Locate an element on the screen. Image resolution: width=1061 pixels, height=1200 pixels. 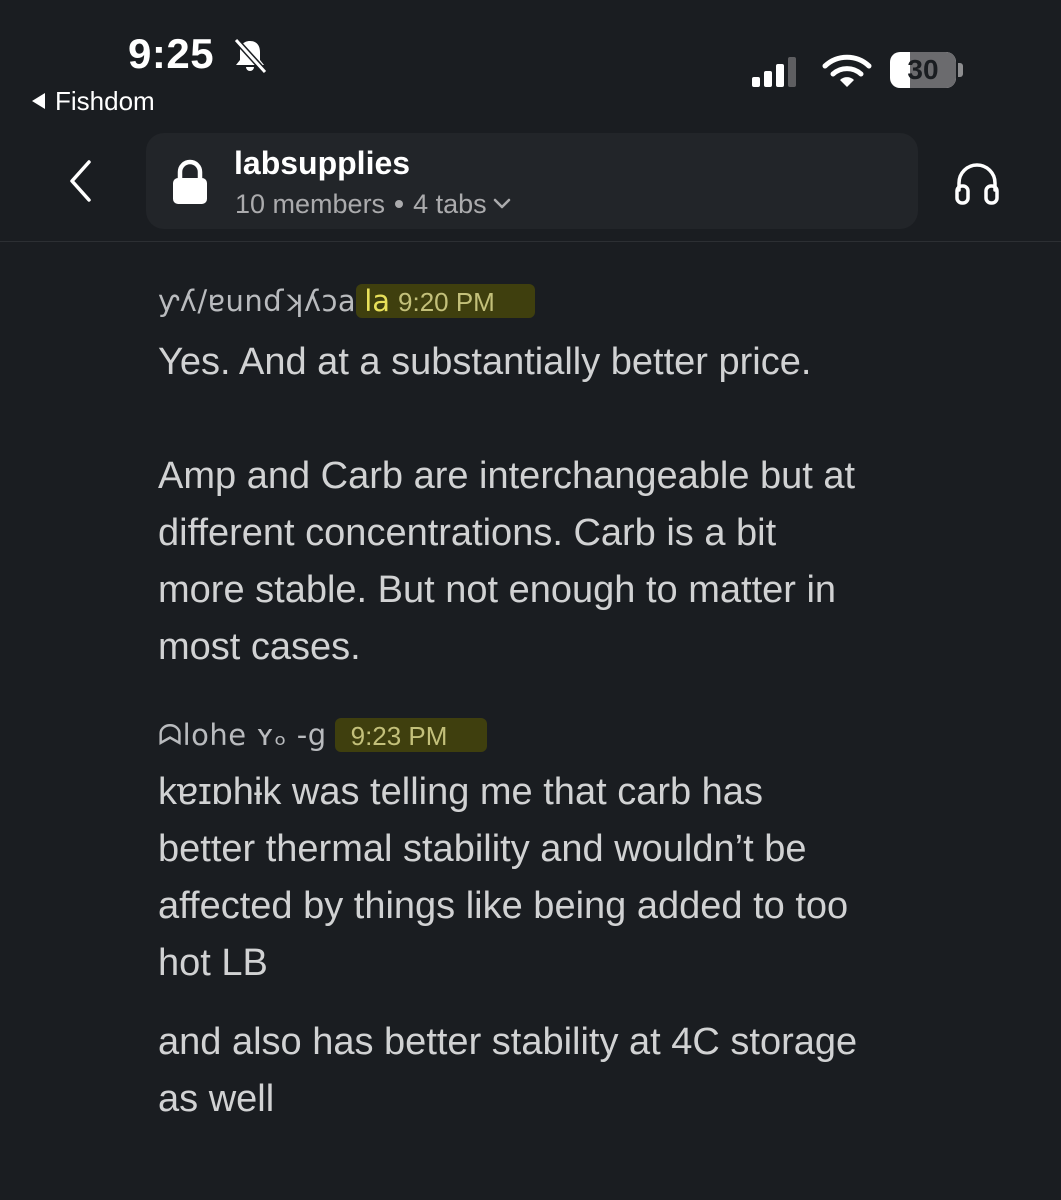
sender-name: ᗣlohe ʏₒ -g is located at coordinates (242, 735).